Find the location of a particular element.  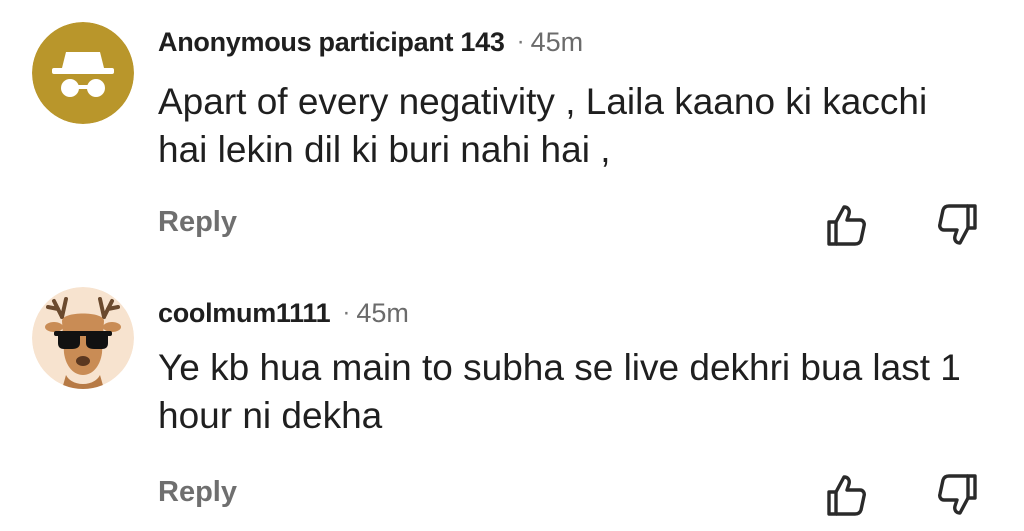

deer-sunglasses-icon is located at coordinates (83, 338).